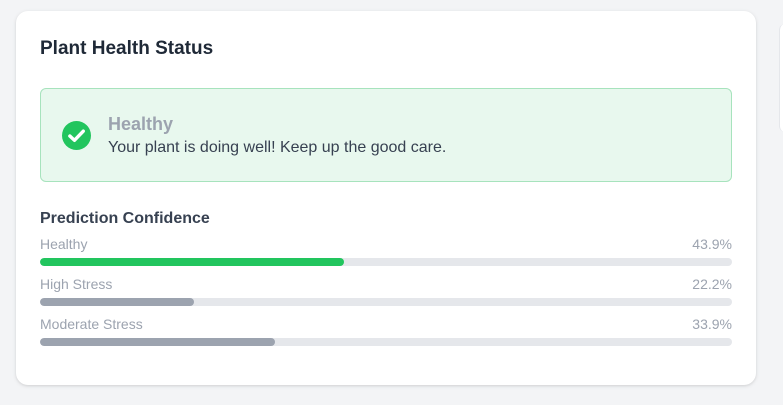 This screenshot has width=783, height=405. I want to click on confidence-label: Healthy, so click(64, 244).